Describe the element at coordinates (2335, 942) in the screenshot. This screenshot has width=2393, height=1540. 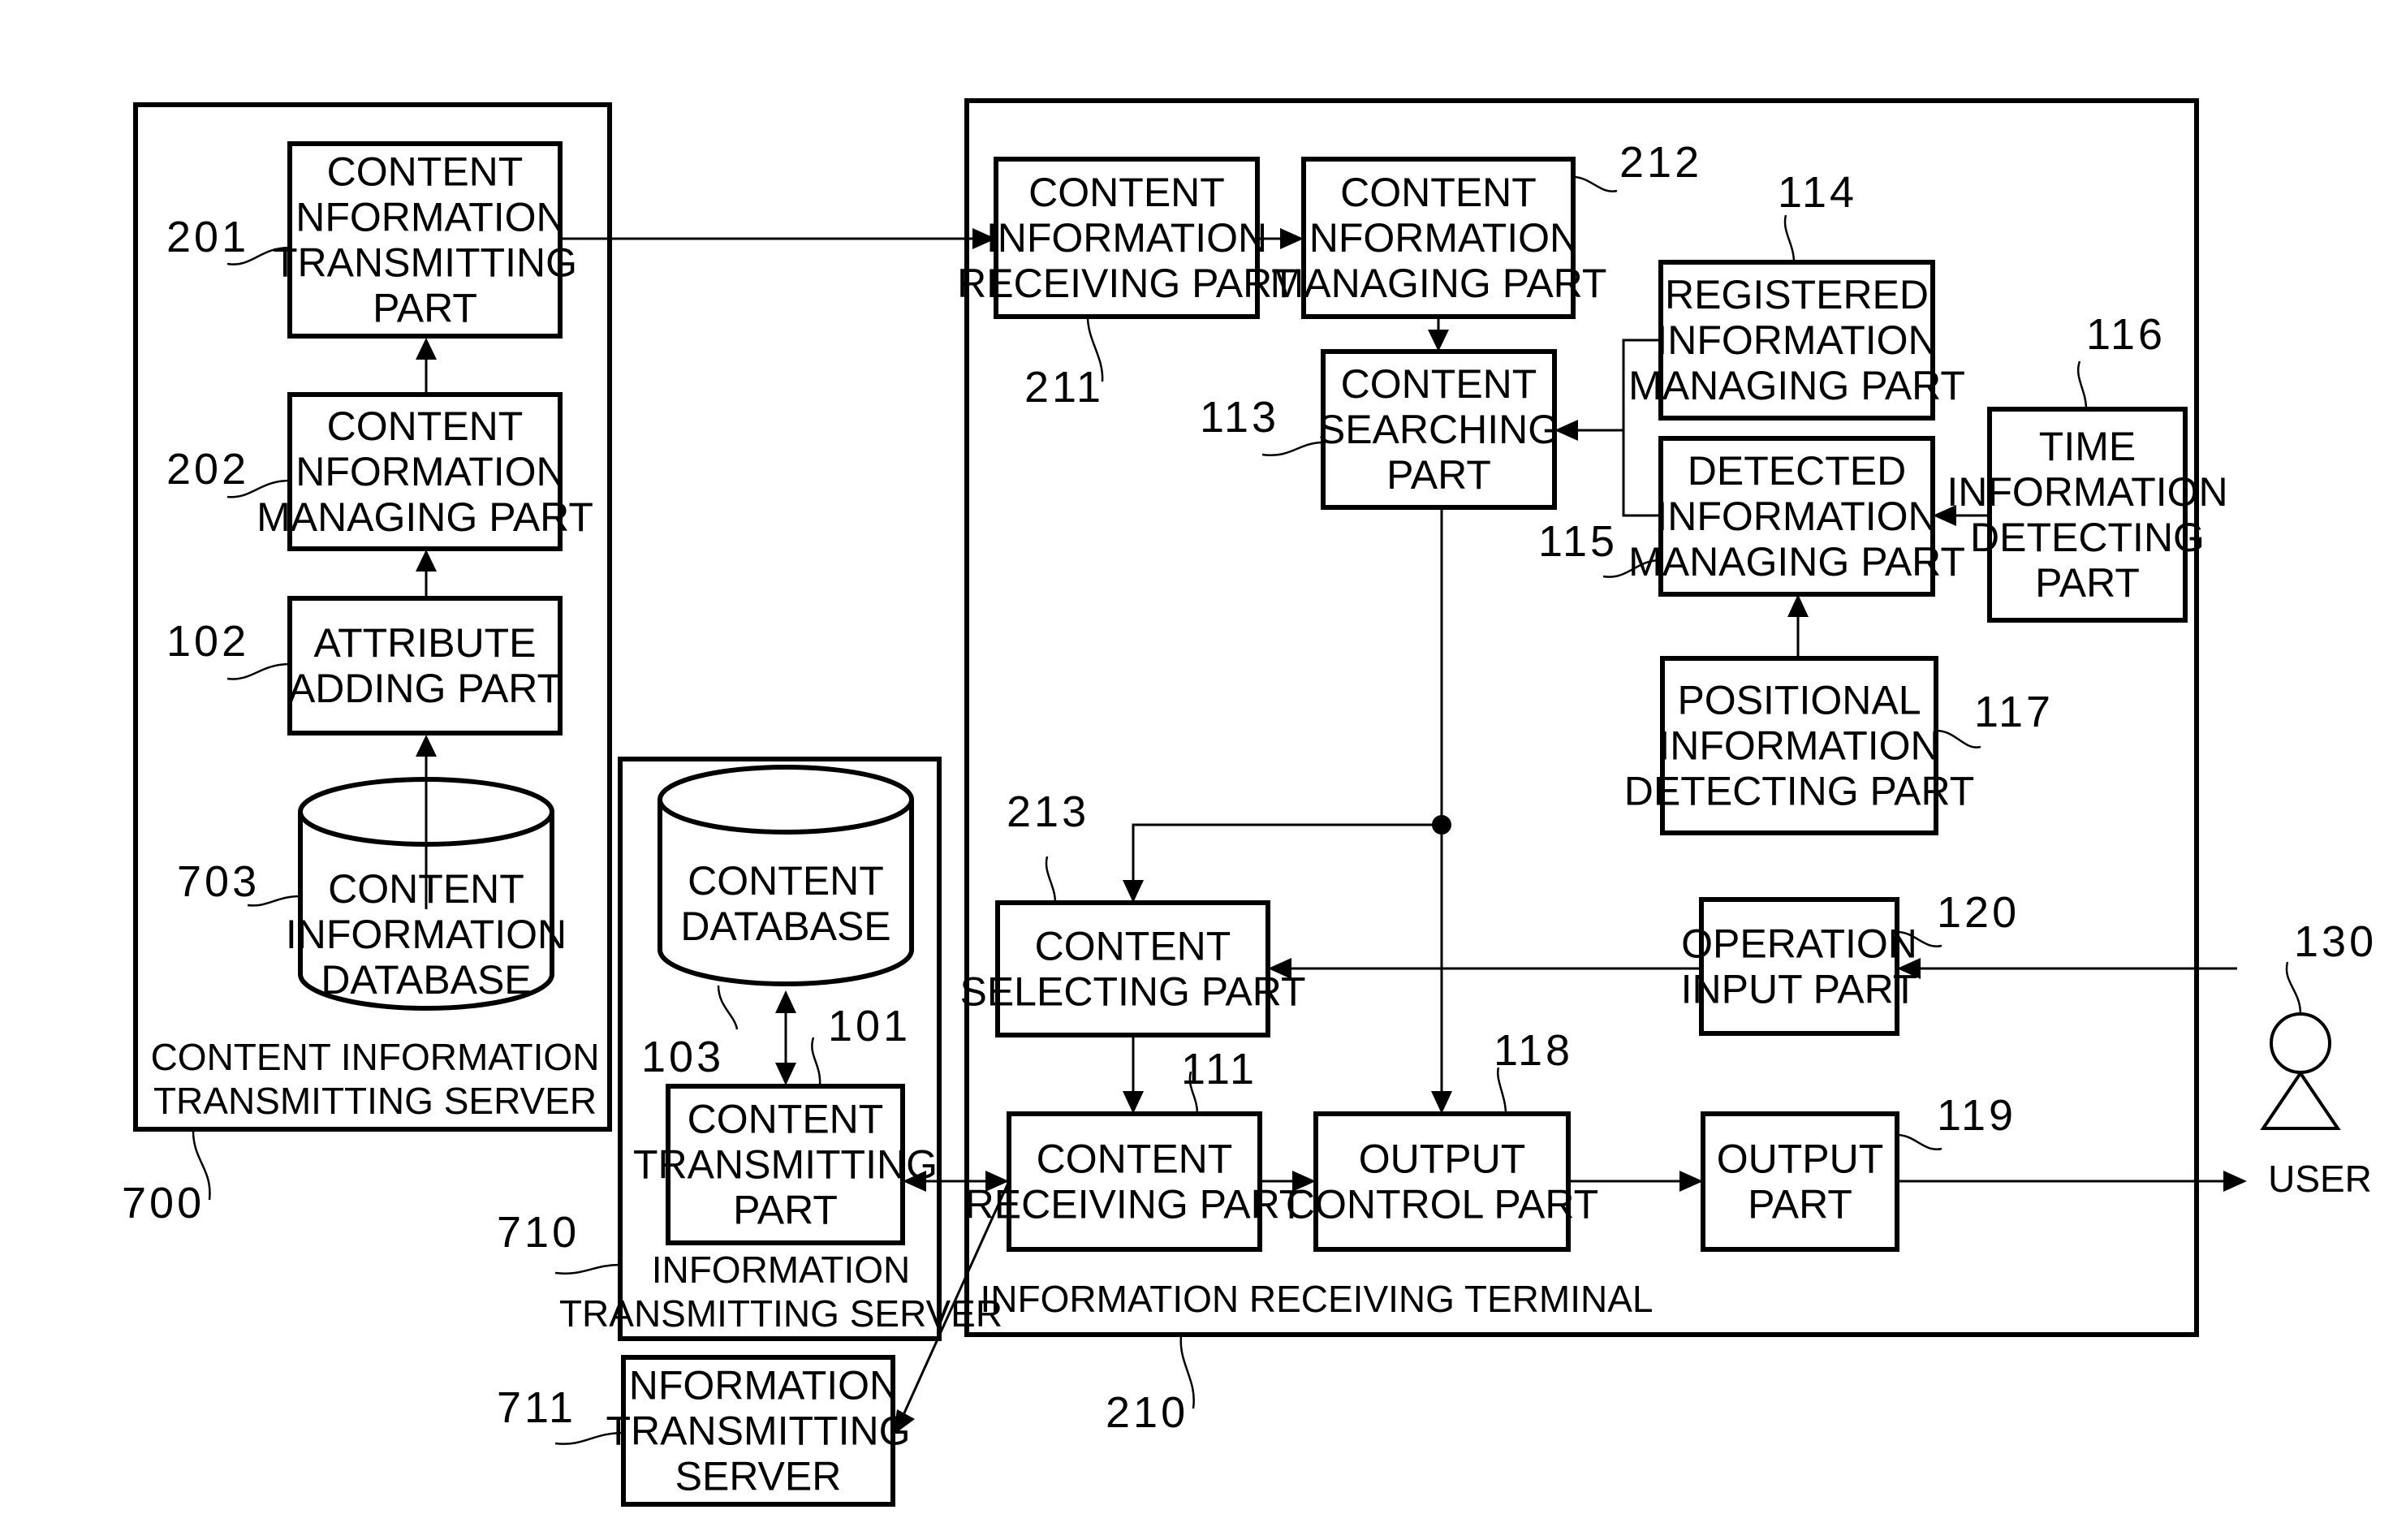
I see `ref-130: 130` at that location.